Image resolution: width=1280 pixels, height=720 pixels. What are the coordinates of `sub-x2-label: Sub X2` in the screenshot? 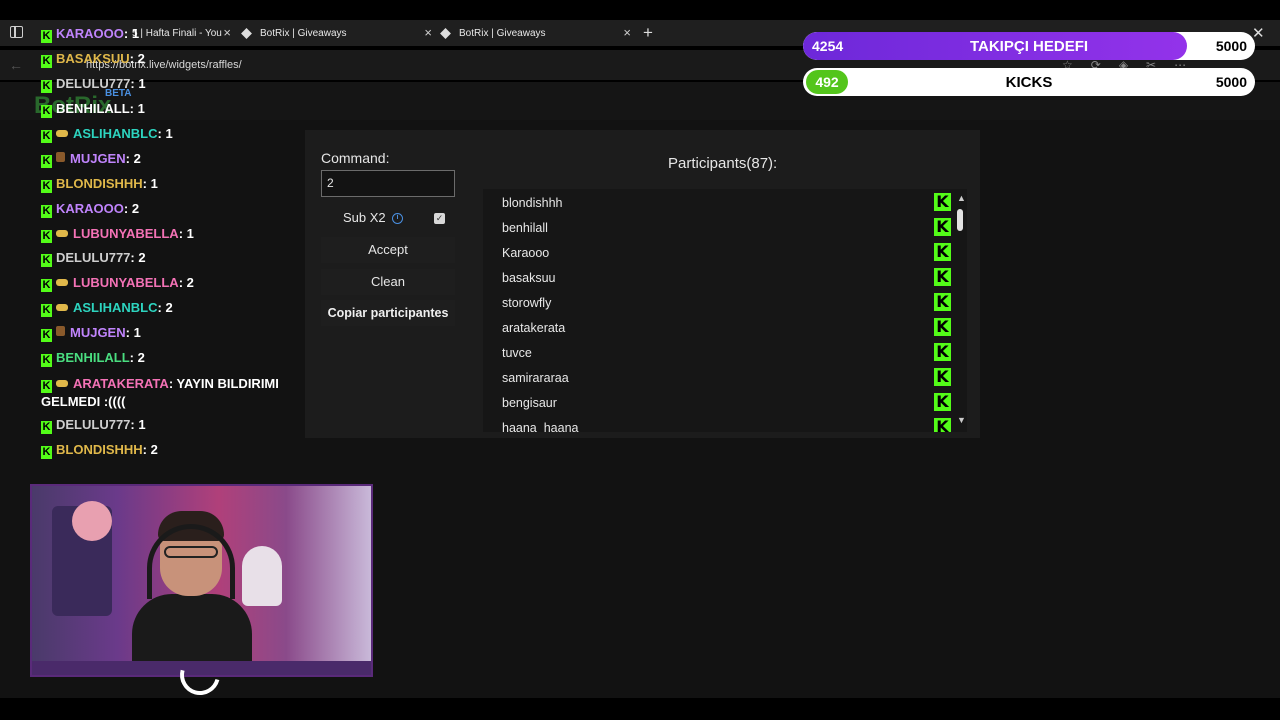 It's located at (364, 217).